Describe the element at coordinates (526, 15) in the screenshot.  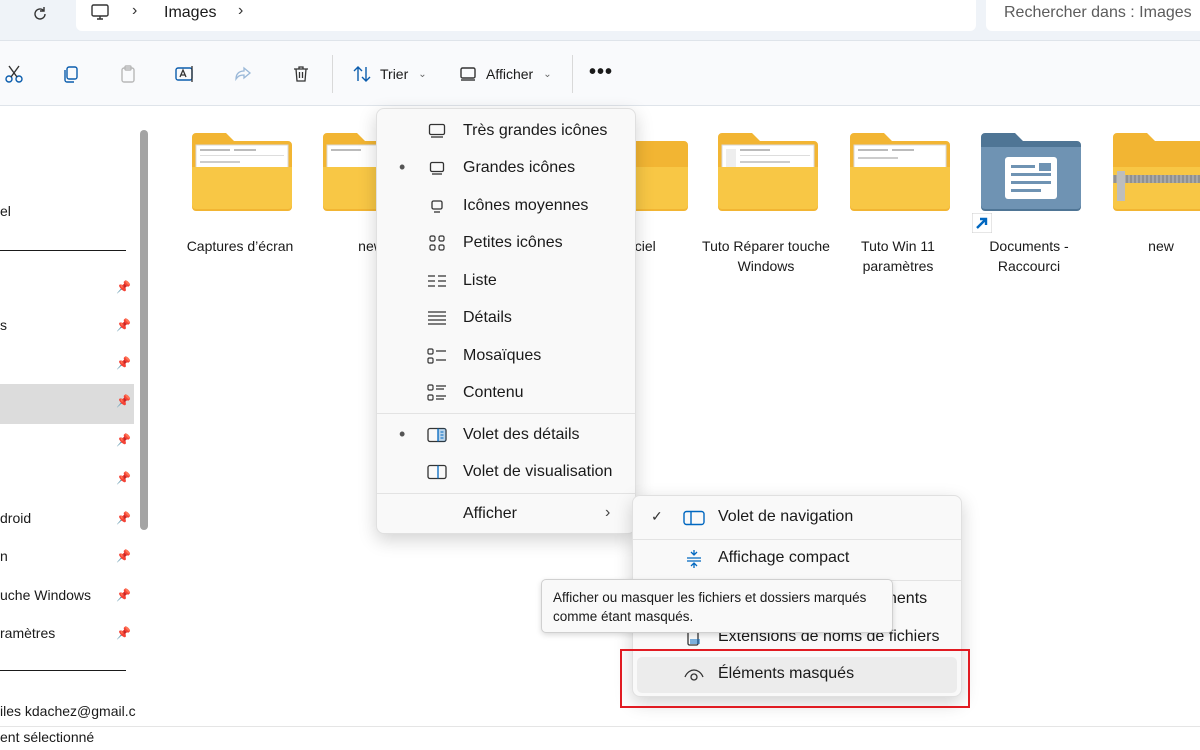
I see `address-field: › Images ›` at that location.